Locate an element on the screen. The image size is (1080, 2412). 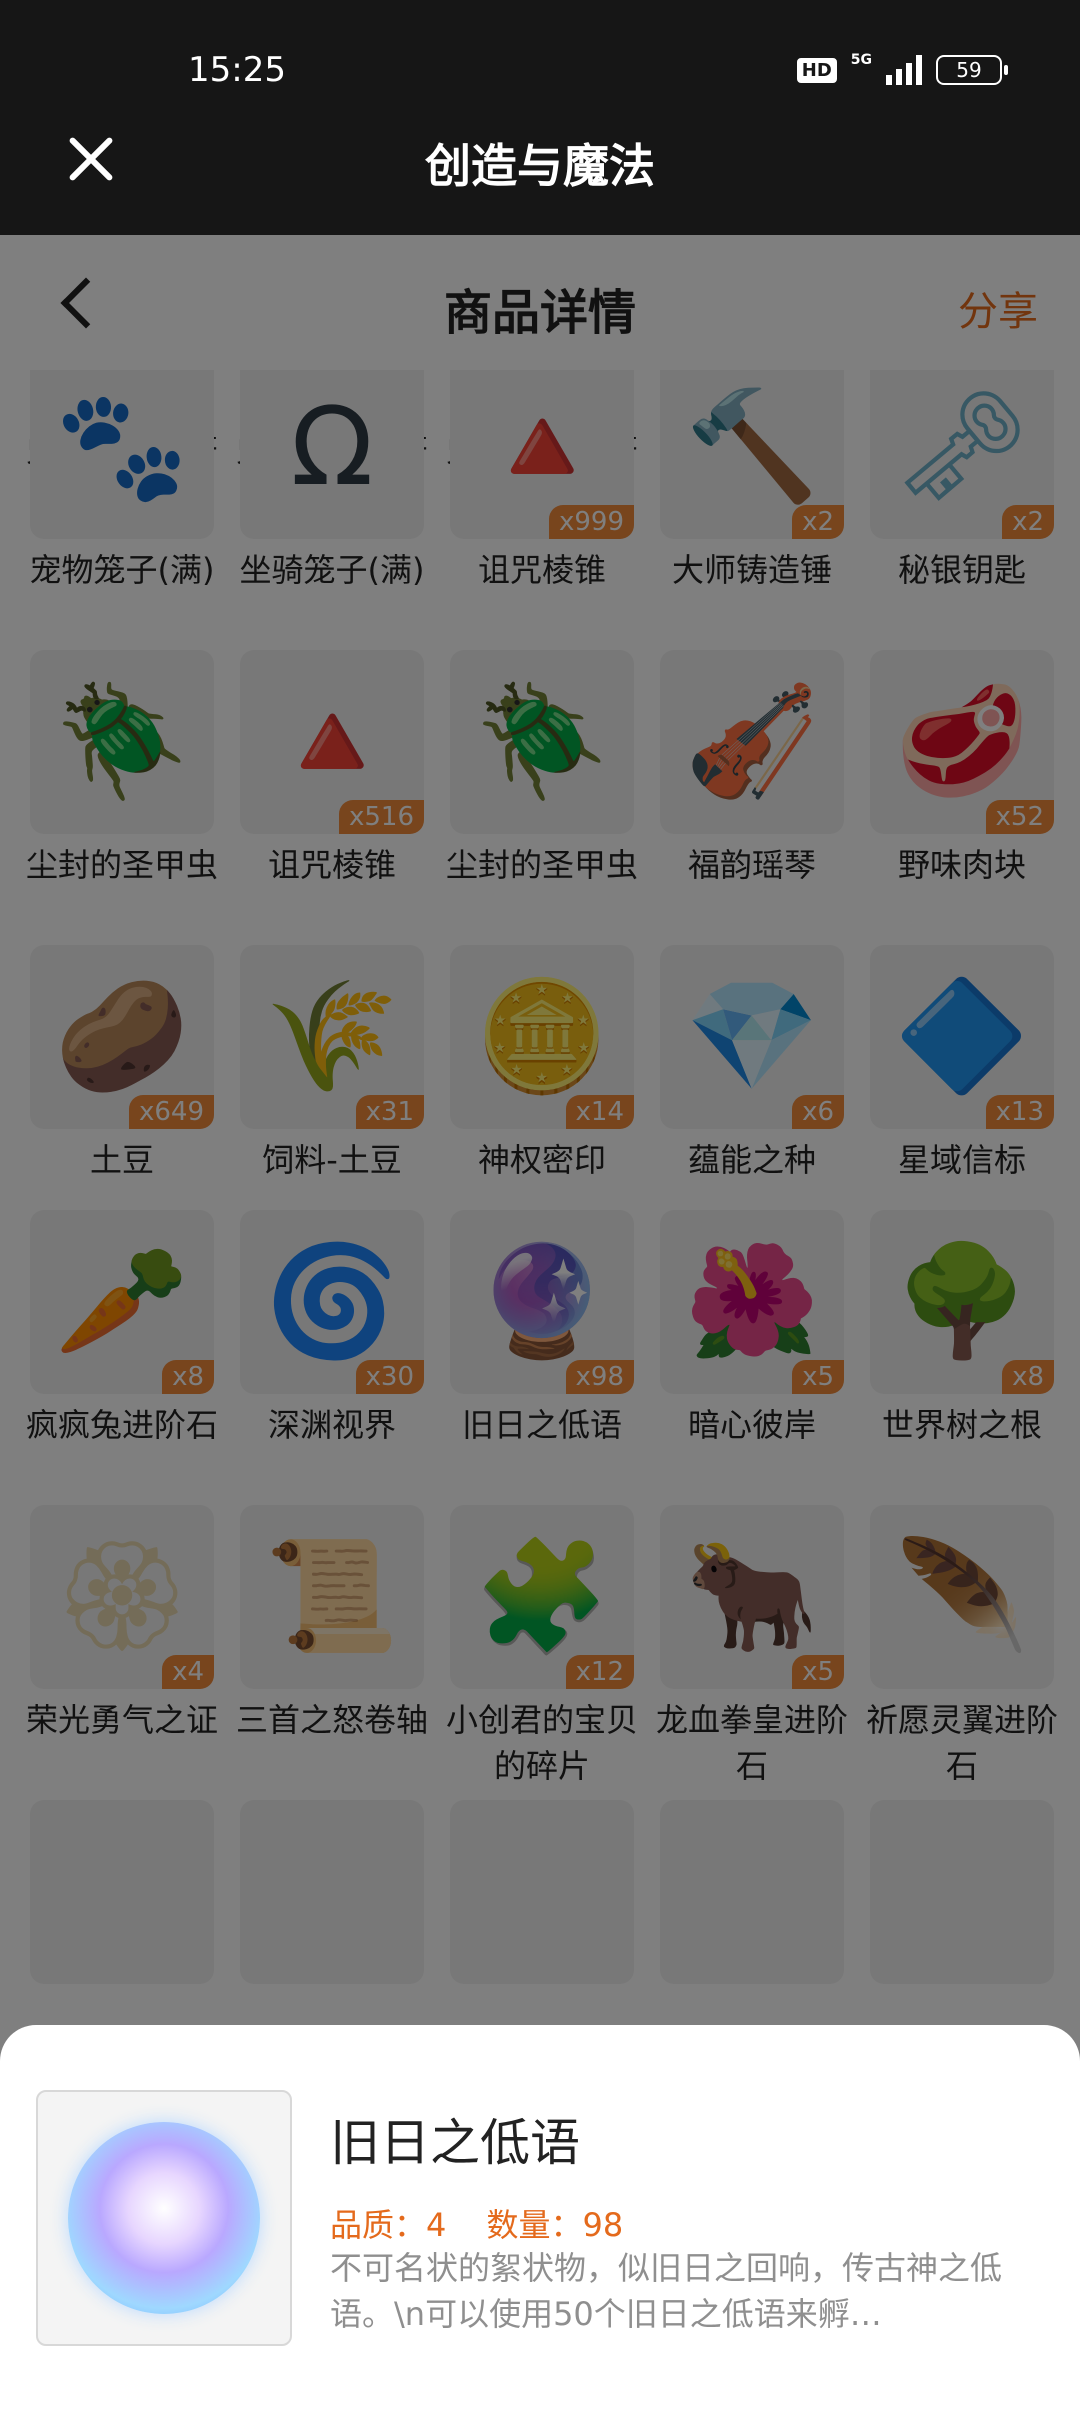
status-time: 15:25 is located at coordinates (237, 70).